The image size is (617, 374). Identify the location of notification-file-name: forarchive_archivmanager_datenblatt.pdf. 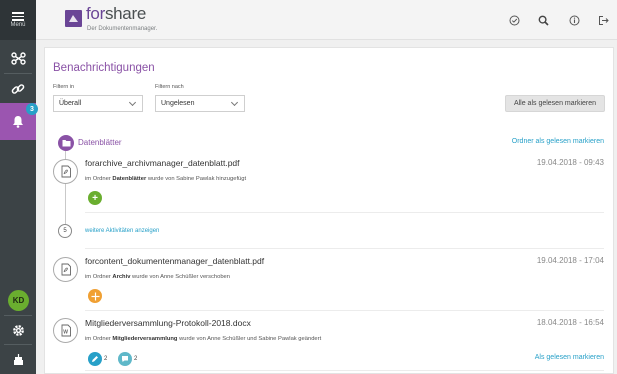
(162, 163).